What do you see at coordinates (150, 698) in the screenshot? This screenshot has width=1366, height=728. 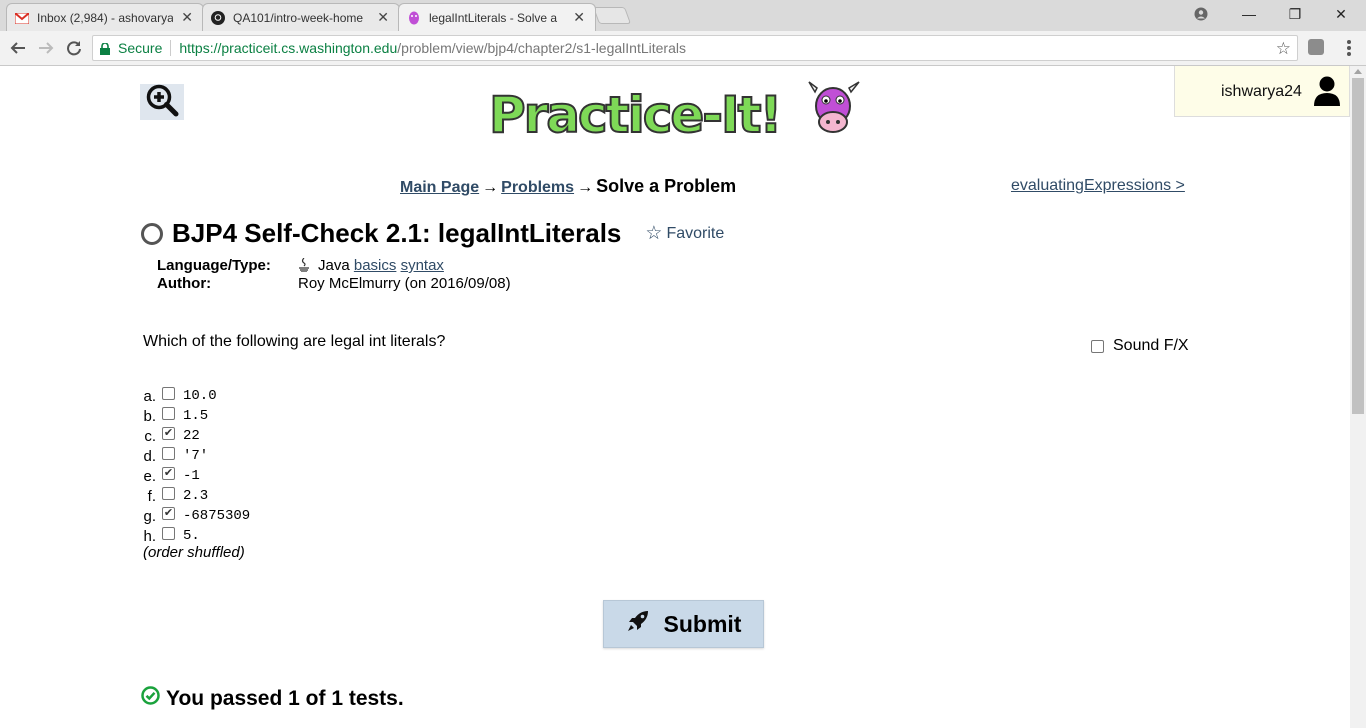 I see `check-circle-icon` at bounding box center [150, 698].